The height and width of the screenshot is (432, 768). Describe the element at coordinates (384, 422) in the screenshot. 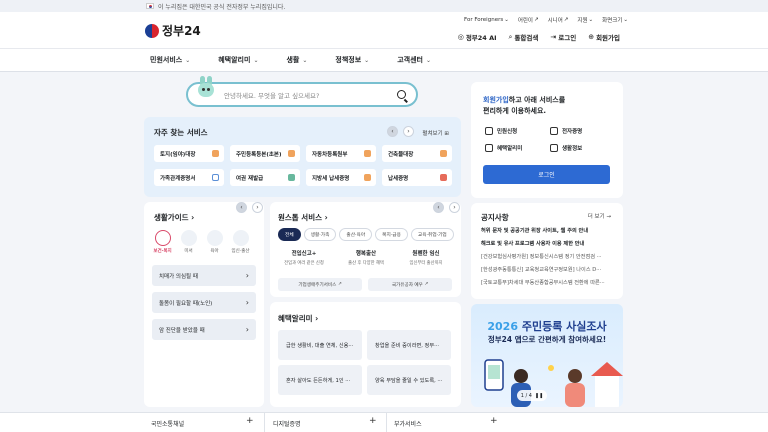

I see `footer-bar: 국민소통채널 + 디지털증명 + 부가서비스 +` at that location.